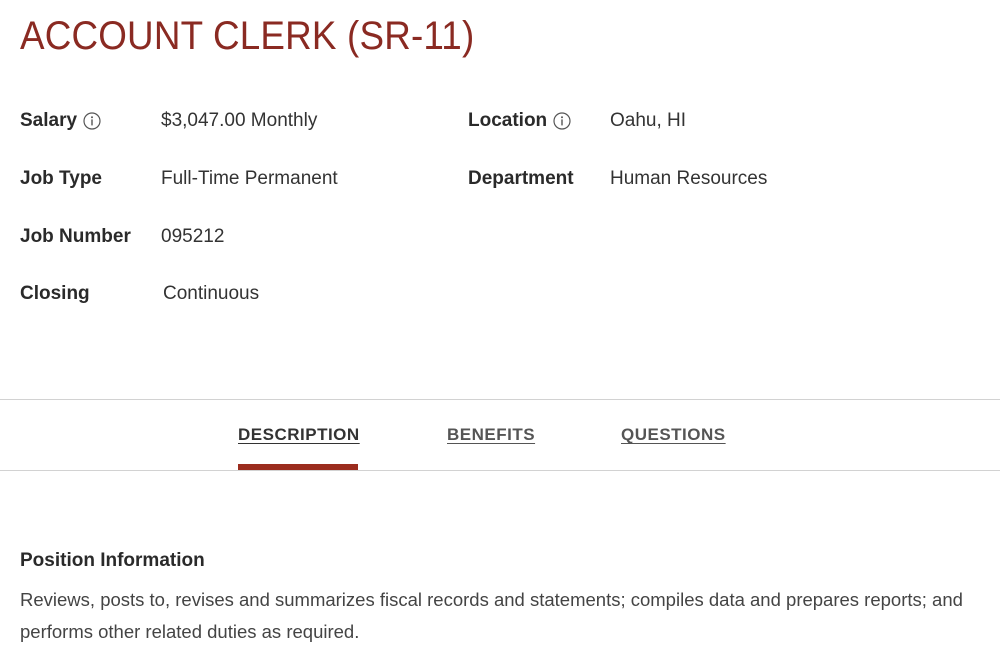  What do you see at coordinates (562, 121) in the screenshot?
I see `location-info-icon` at bounding box center [562, 121].